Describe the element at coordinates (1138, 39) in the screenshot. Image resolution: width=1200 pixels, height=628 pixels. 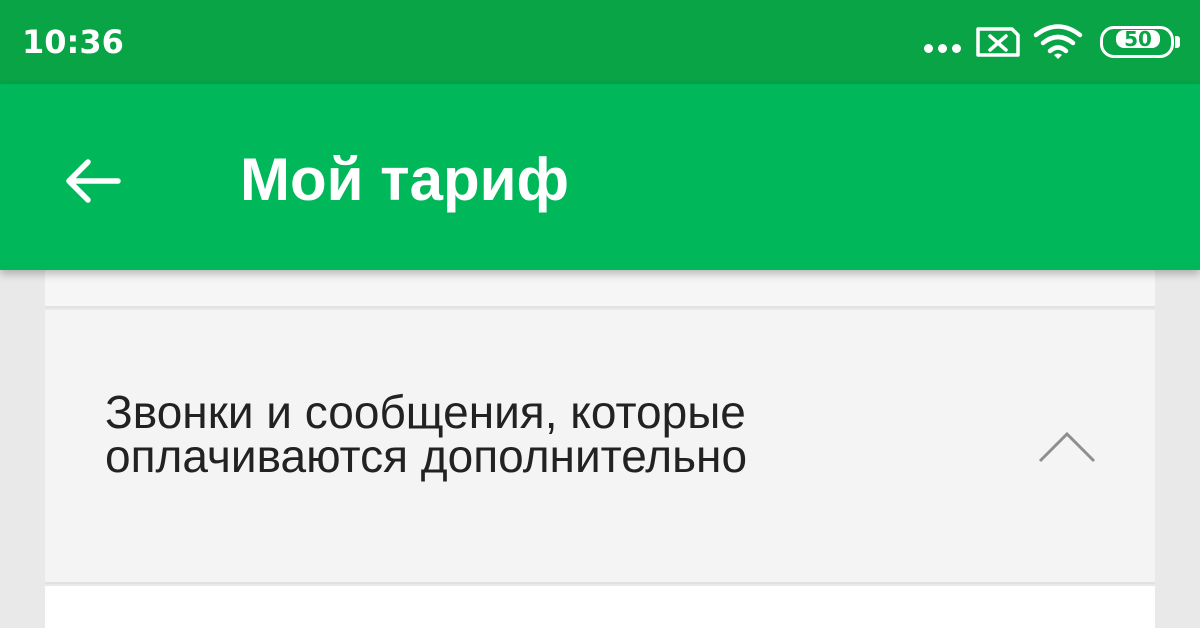
I see `battery-level-text: 50` at that location.